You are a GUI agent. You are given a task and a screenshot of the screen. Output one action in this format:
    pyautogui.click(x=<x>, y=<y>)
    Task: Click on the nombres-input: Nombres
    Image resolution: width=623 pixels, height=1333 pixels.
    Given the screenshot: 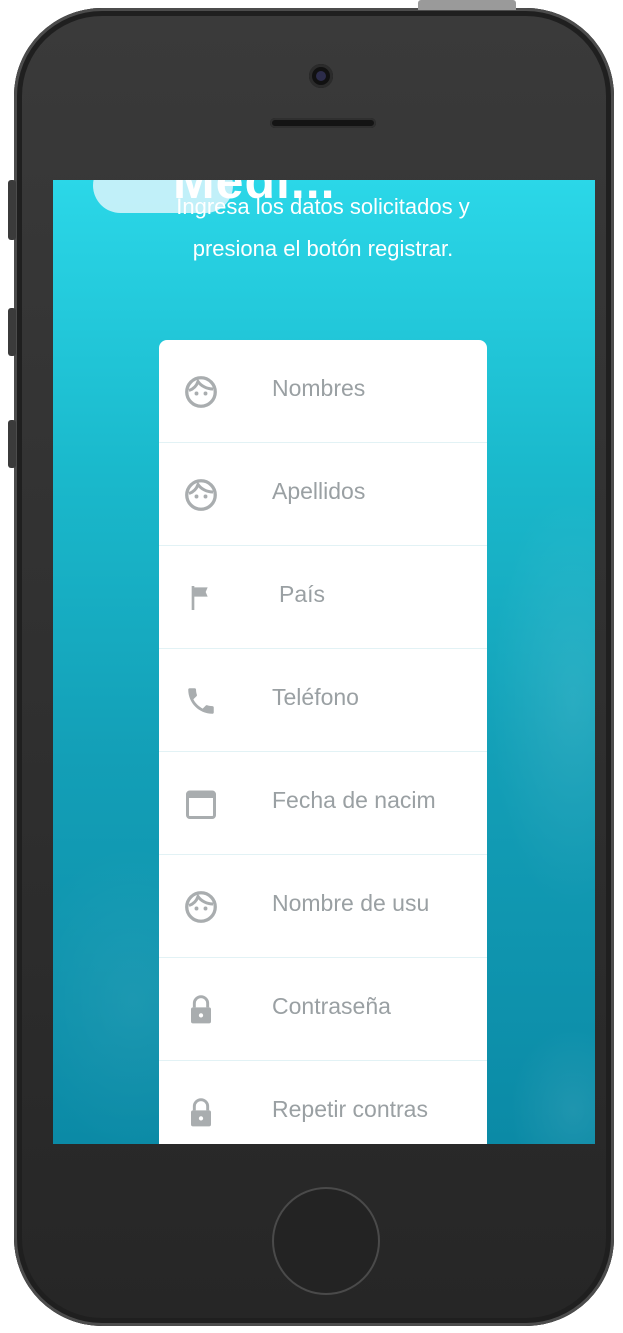 What is the action you would take?
    pyautogui.click(x=374, y=388)
    